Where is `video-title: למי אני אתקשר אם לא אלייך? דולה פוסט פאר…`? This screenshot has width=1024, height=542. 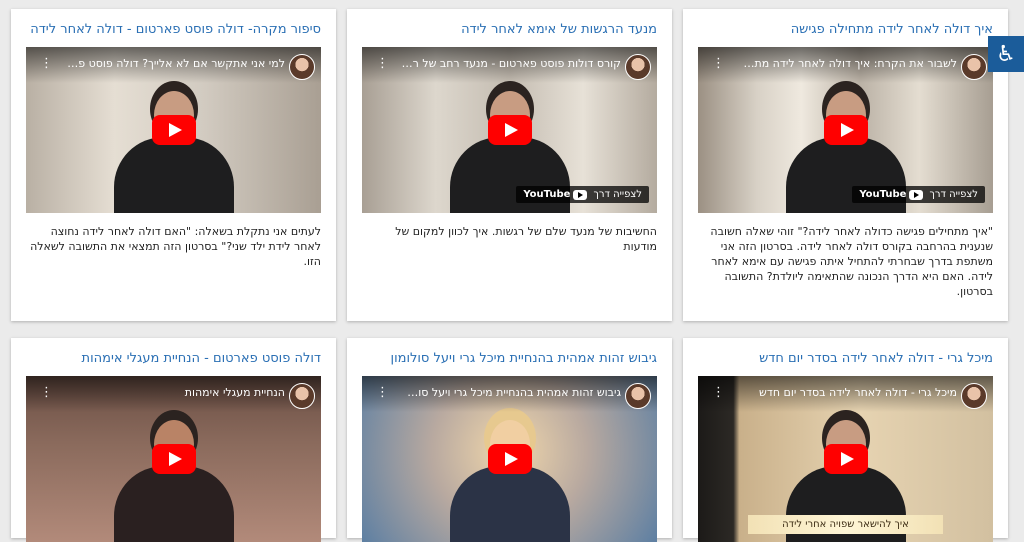
video-title: למי אני אתקשר אם לא אלייך? דולה פוסט פאר… is located at coordinates (175, 64).